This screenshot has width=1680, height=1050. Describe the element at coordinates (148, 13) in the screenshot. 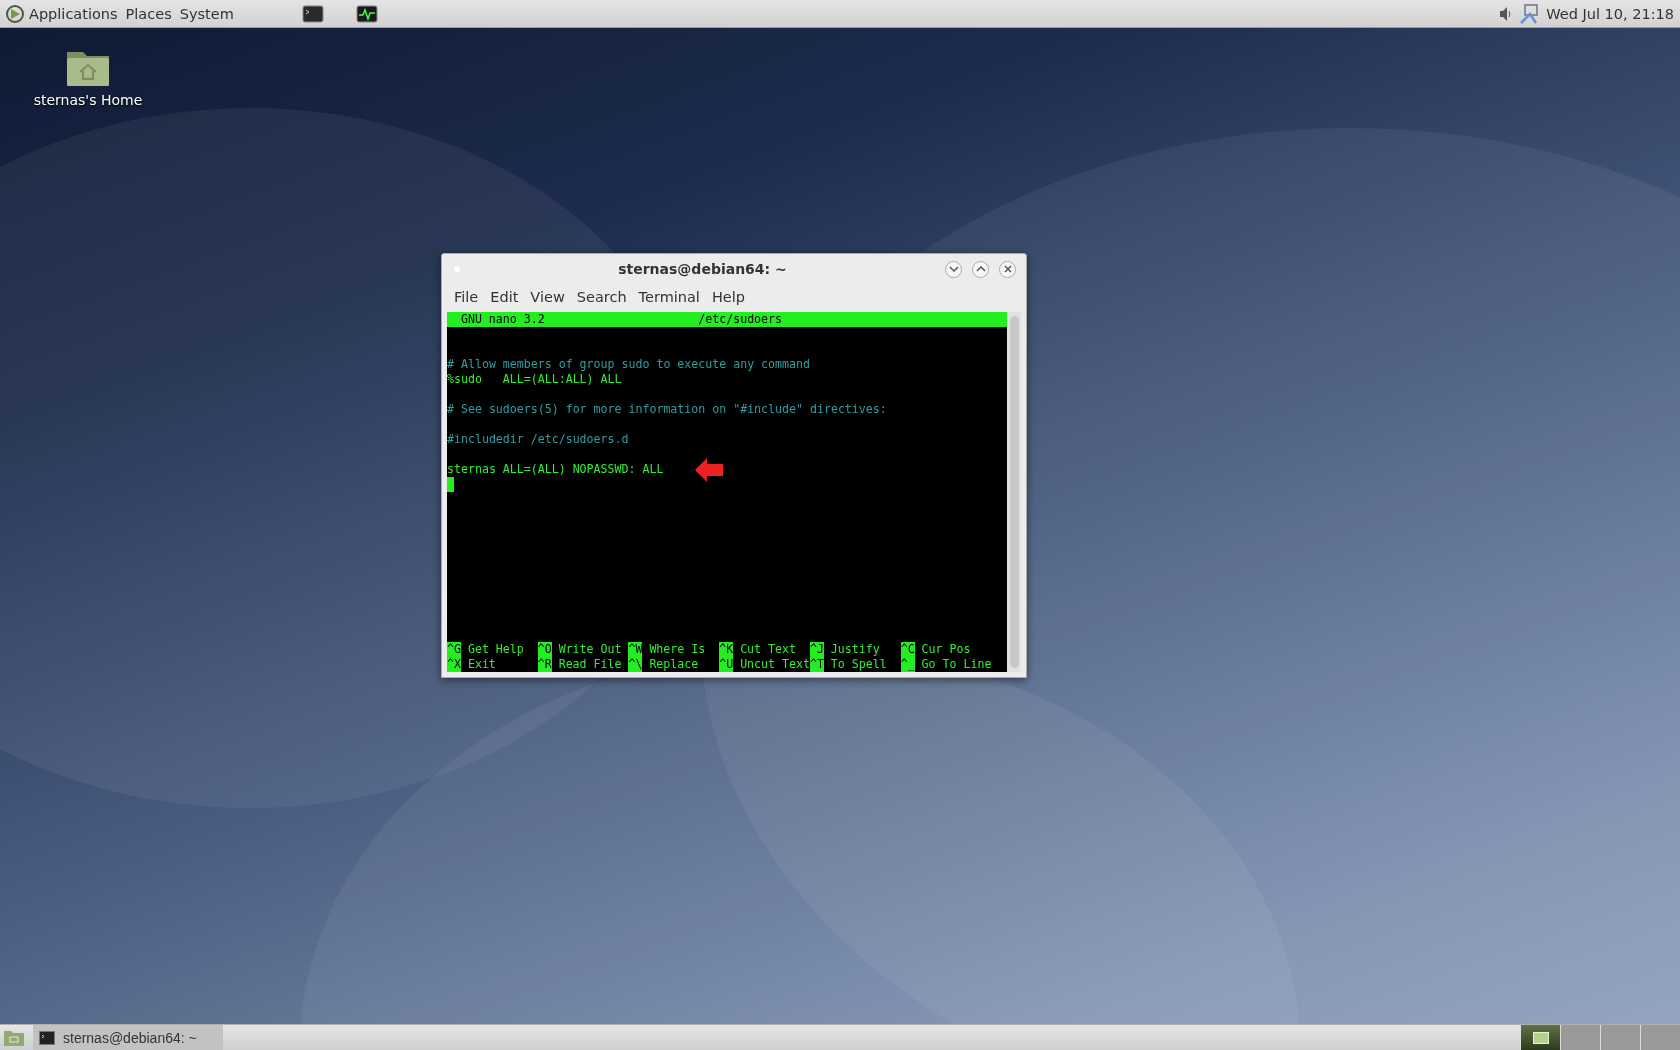

I see `panel-menu: Places` at that location.